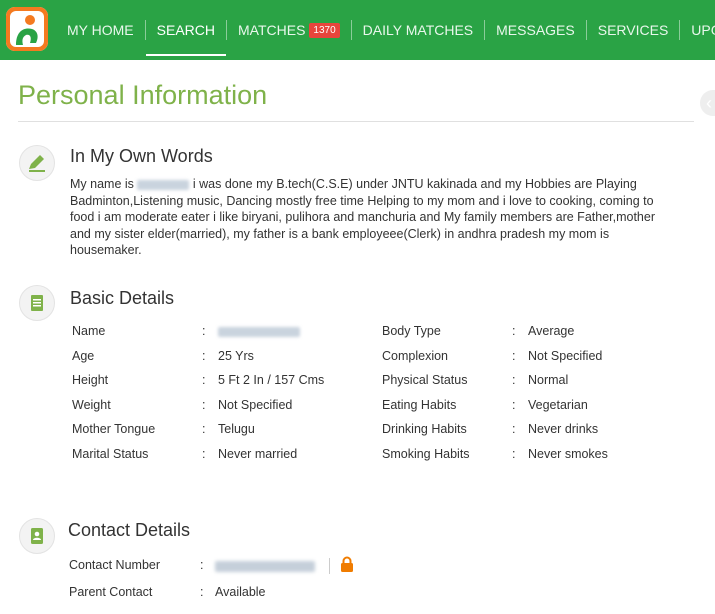 This screenshot has width=715, height=614. I want to click on nav-matches: MATCHES 1370, so click(289, 30).